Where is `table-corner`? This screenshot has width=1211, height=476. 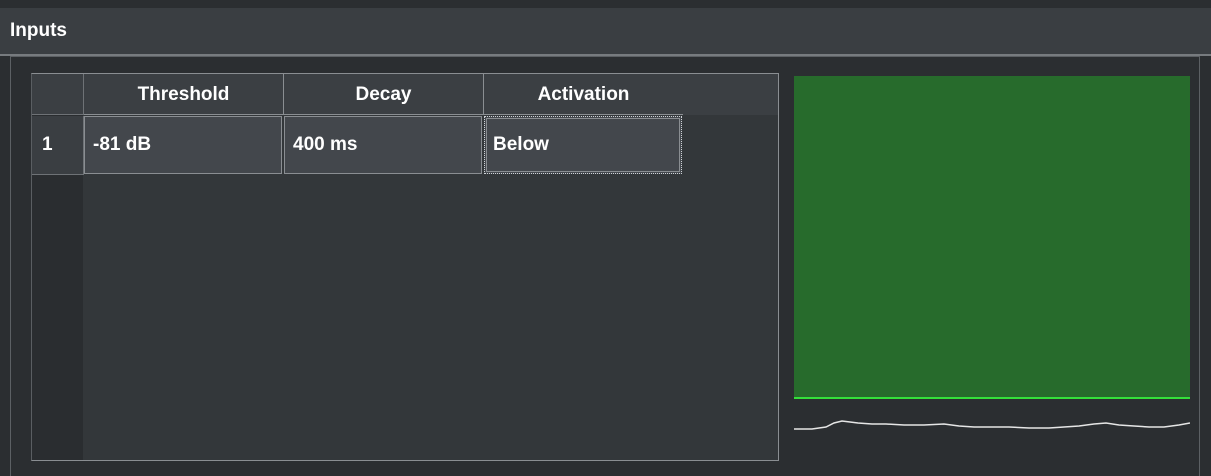 table-corner is located at coordinates (58, 94).